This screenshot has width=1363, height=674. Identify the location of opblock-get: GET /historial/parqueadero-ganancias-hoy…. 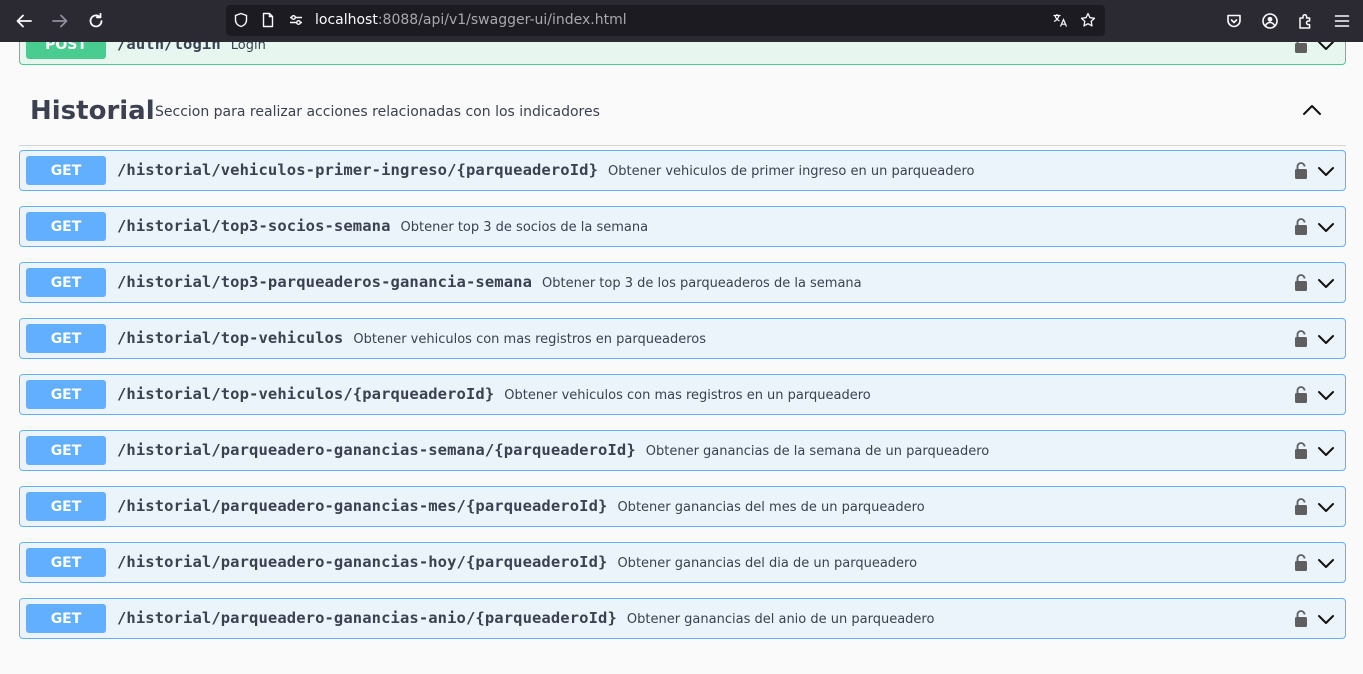
(682, 562).